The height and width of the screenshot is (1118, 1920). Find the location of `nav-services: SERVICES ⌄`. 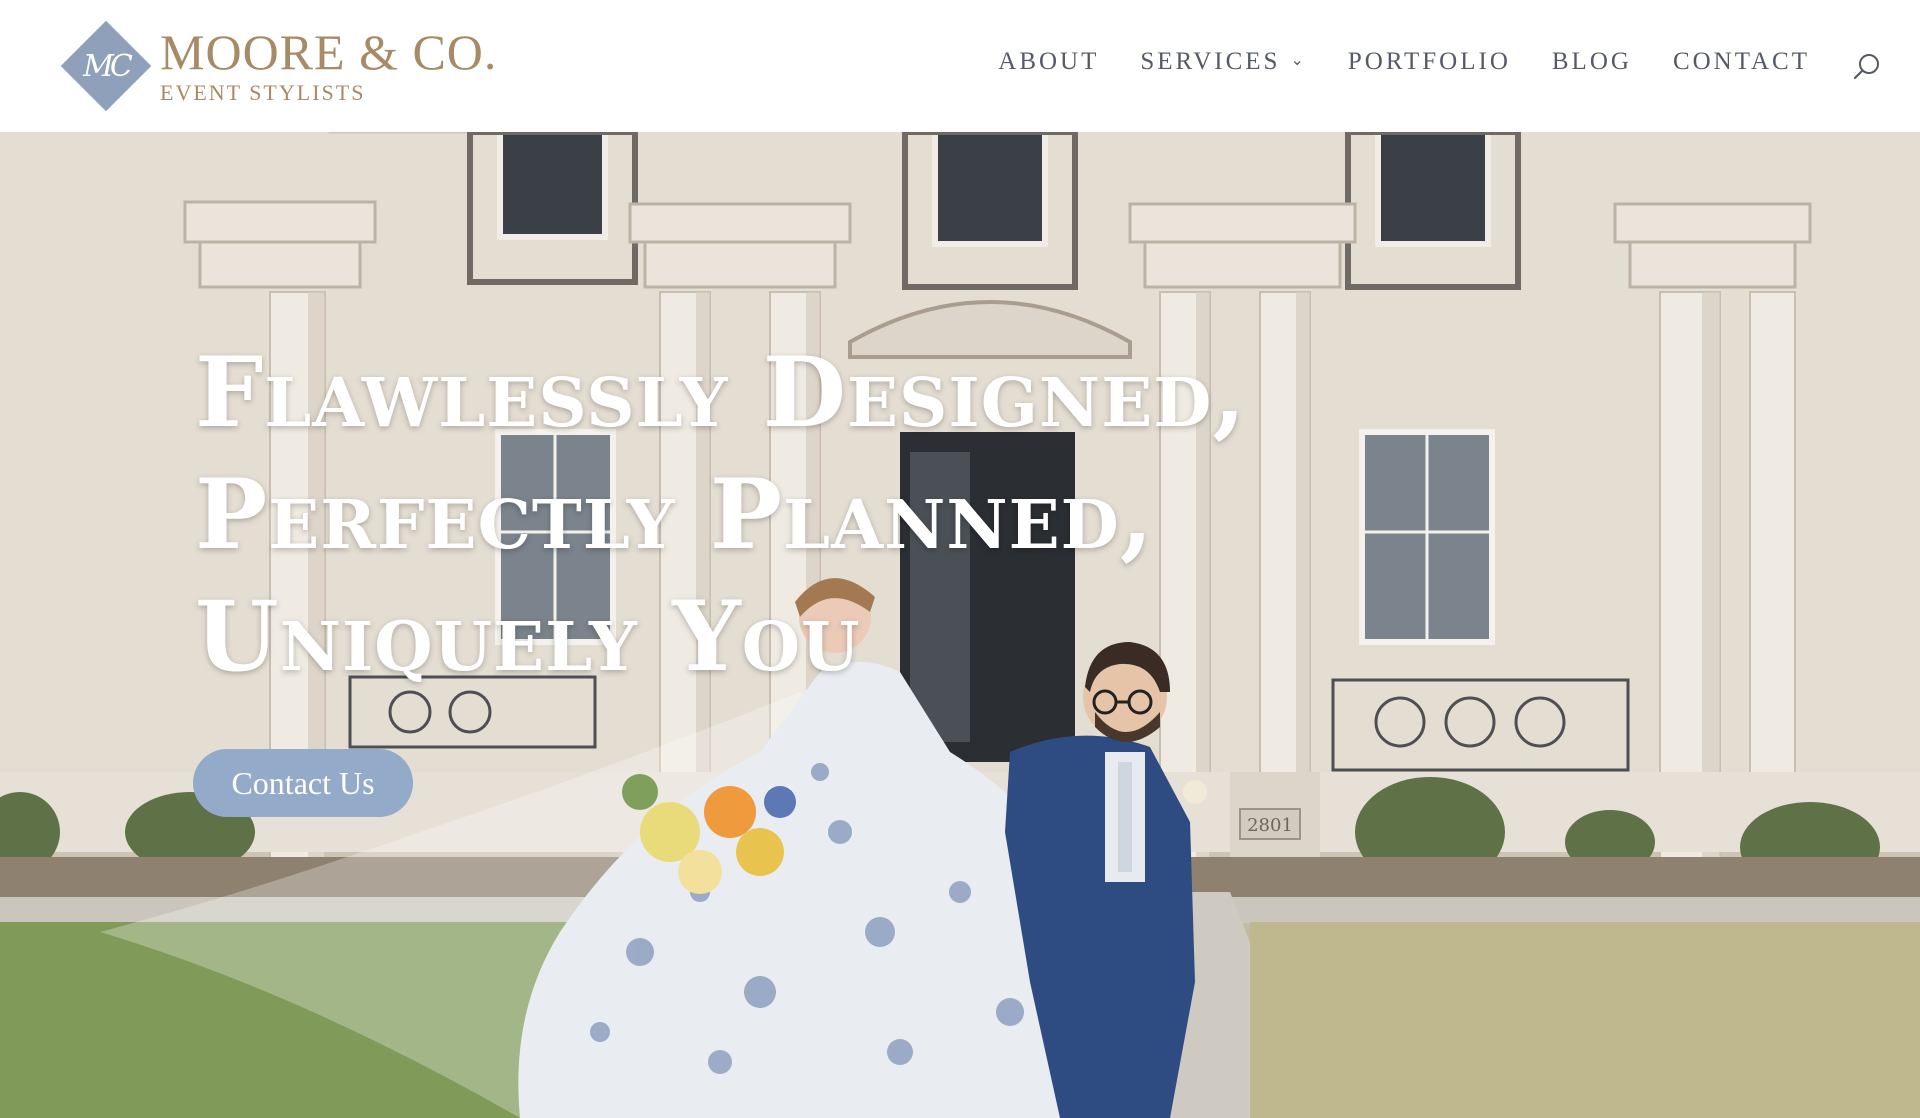

nav-services: SERVICES ⌄ is located at coordinates (1223, 62).